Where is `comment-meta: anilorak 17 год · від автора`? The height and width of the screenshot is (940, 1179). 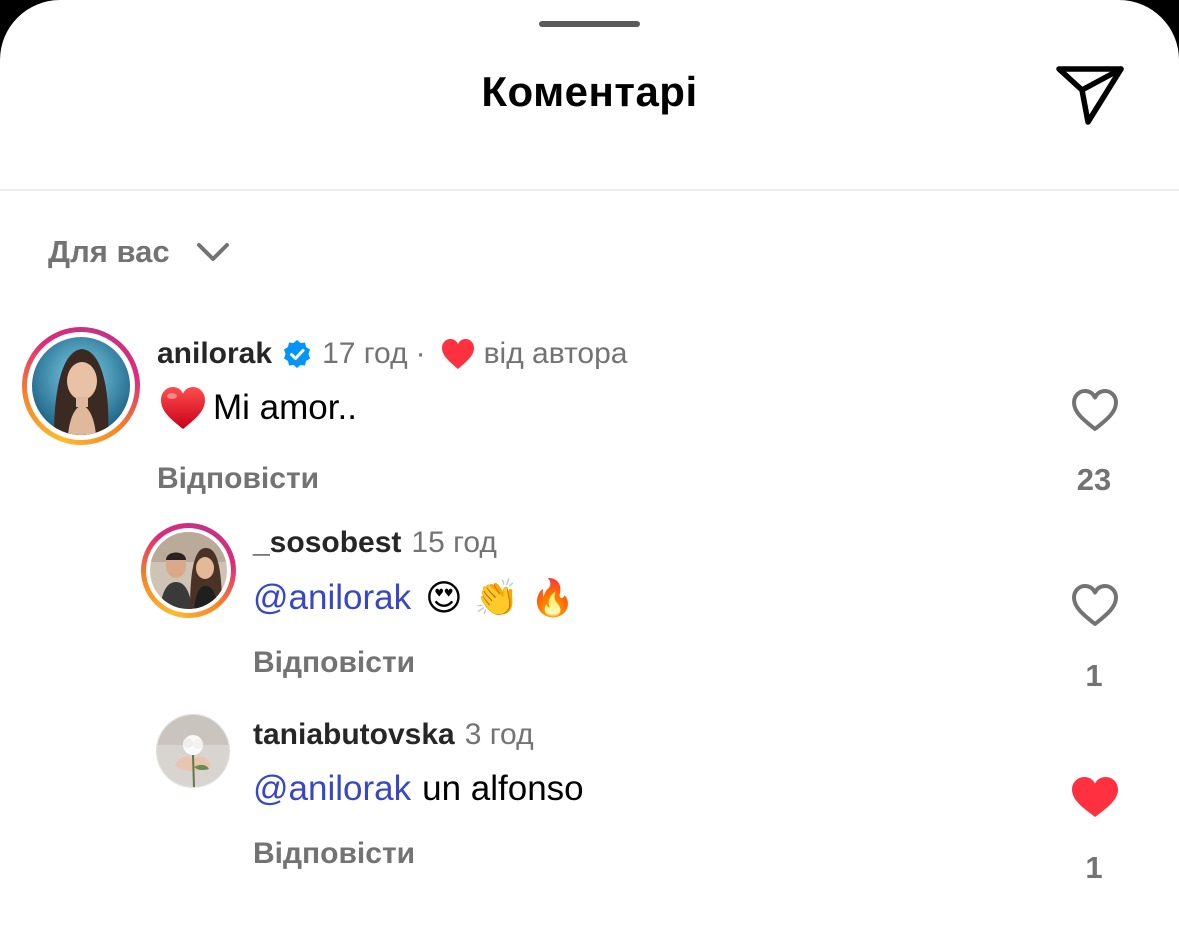
comment-meta: anilorak 17 год · від автора is located at coordinates (392, 354).